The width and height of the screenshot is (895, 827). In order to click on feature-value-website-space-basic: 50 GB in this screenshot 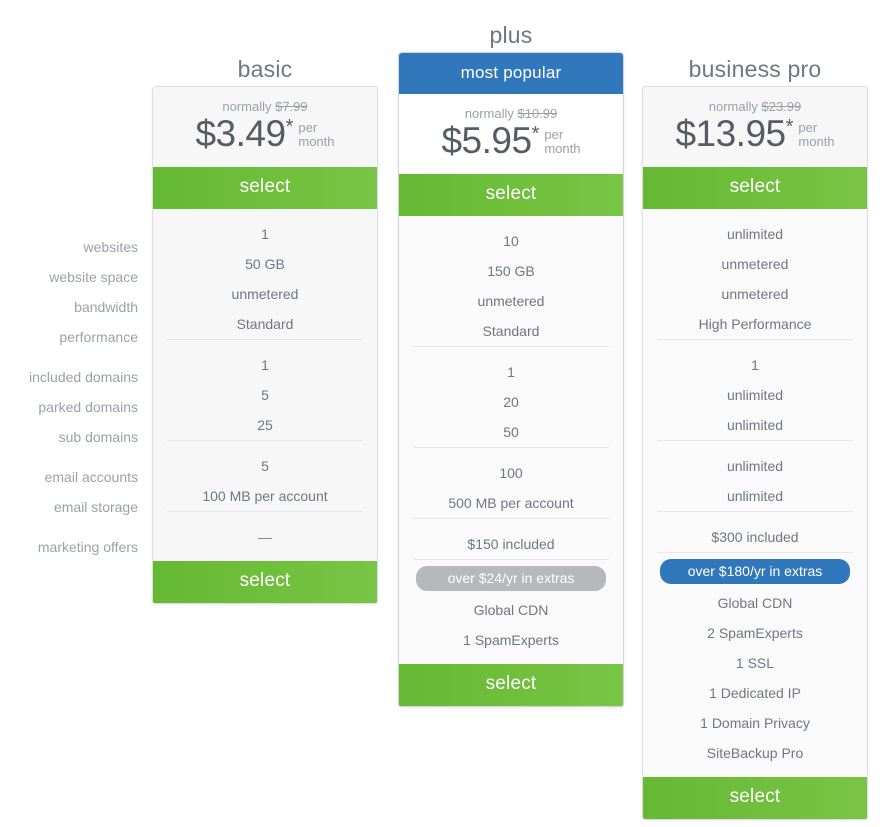, I will do `click(265, 263)`.